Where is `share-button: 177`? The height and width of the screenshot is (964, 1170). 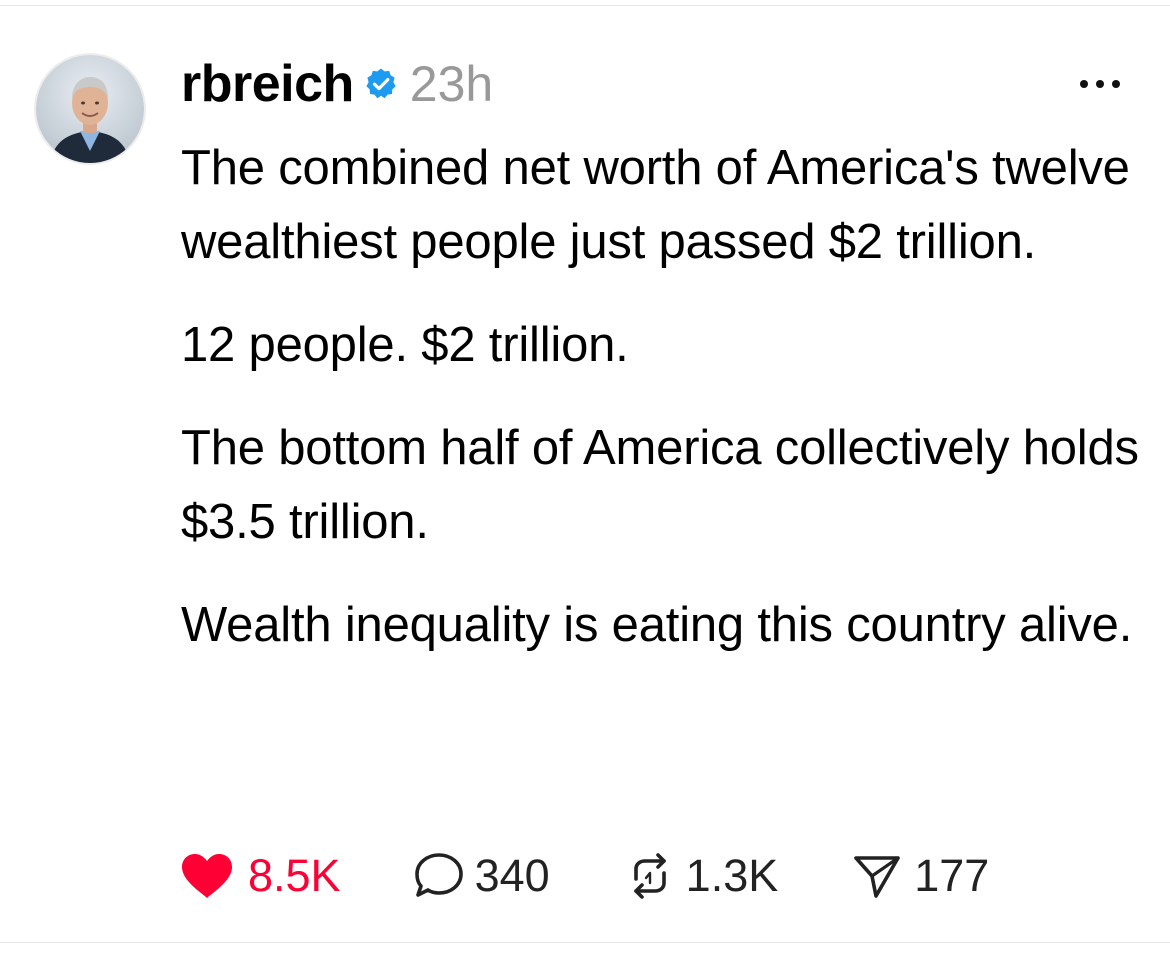
share-button: 177 is located at coordinates (920, 876).